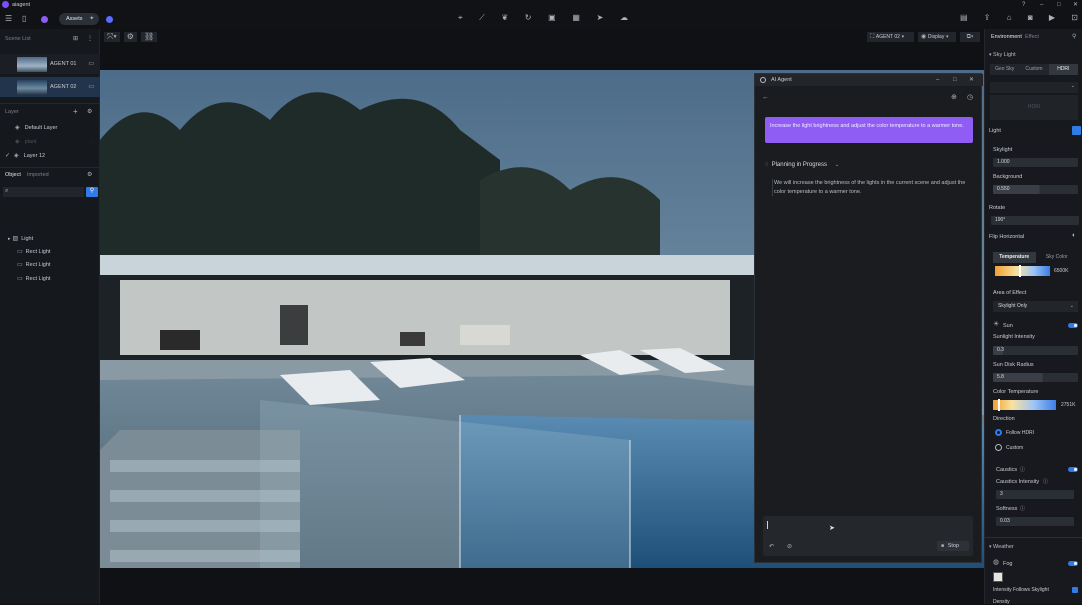  I want to click on area-of-effect-select: Skylight Only ⌄, so click(1035, 306).